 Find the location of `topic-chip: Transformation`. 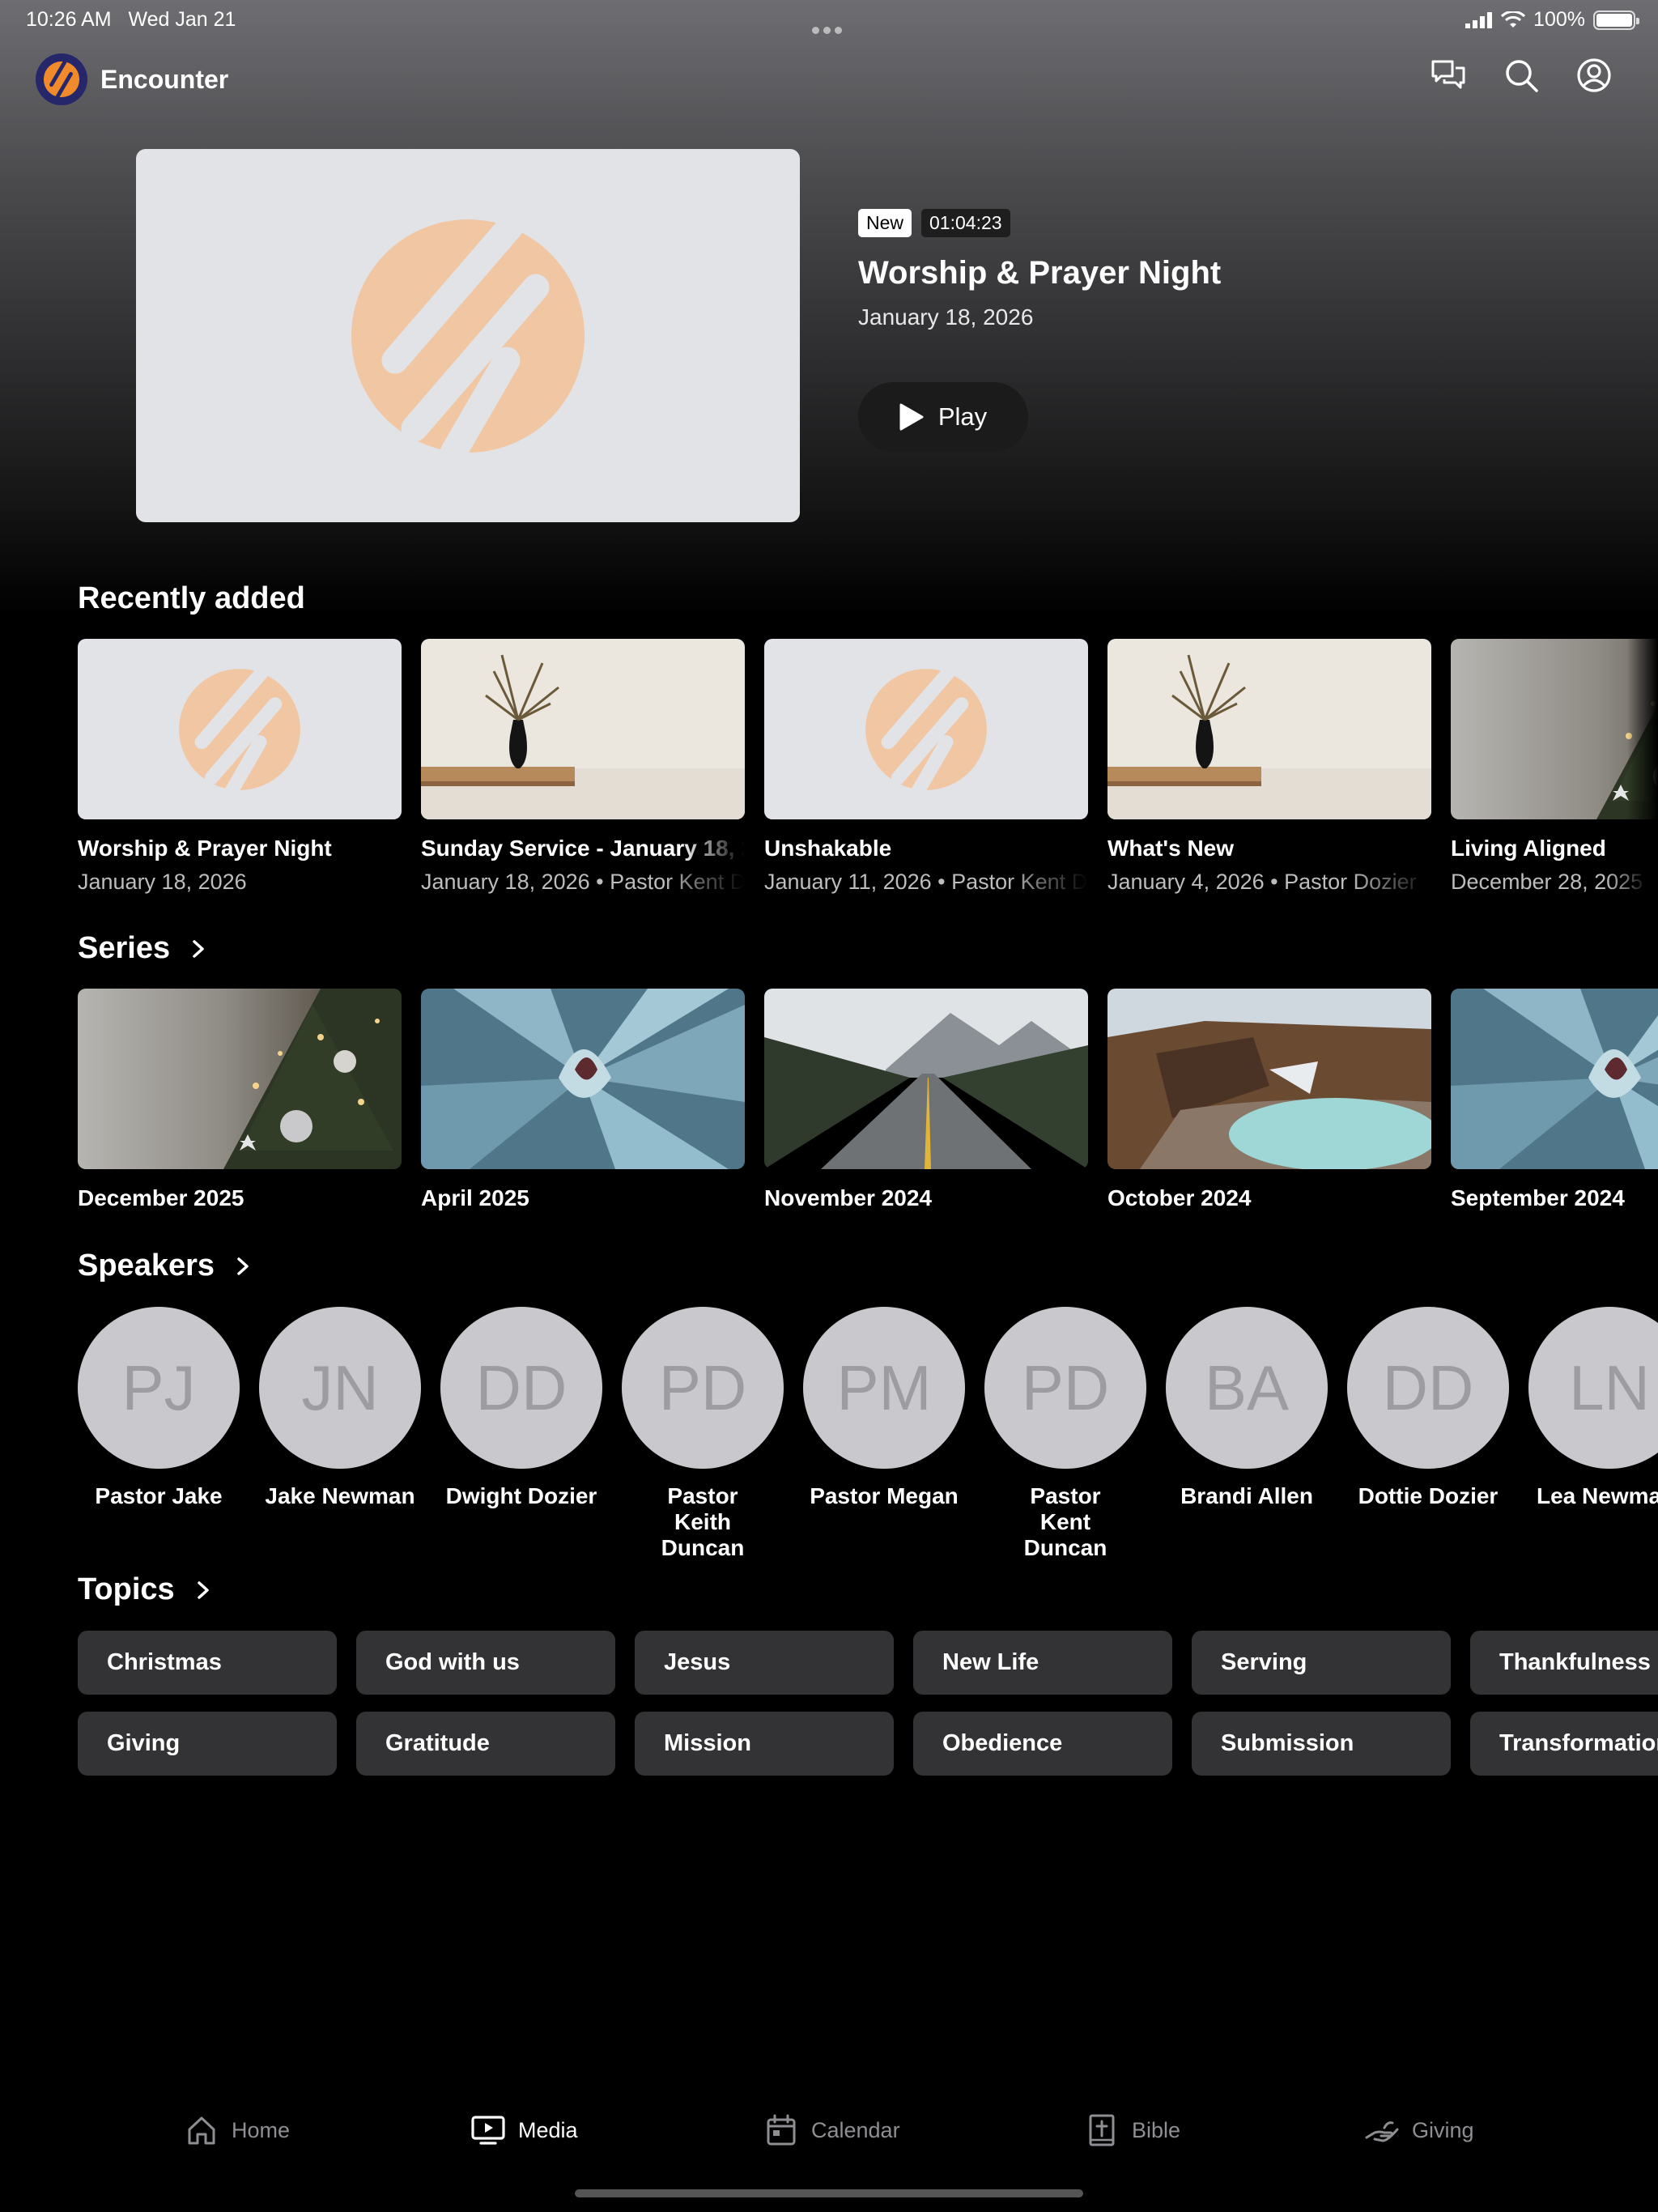

topic-chip: Transformation is located at coordinates (1564, 1744).